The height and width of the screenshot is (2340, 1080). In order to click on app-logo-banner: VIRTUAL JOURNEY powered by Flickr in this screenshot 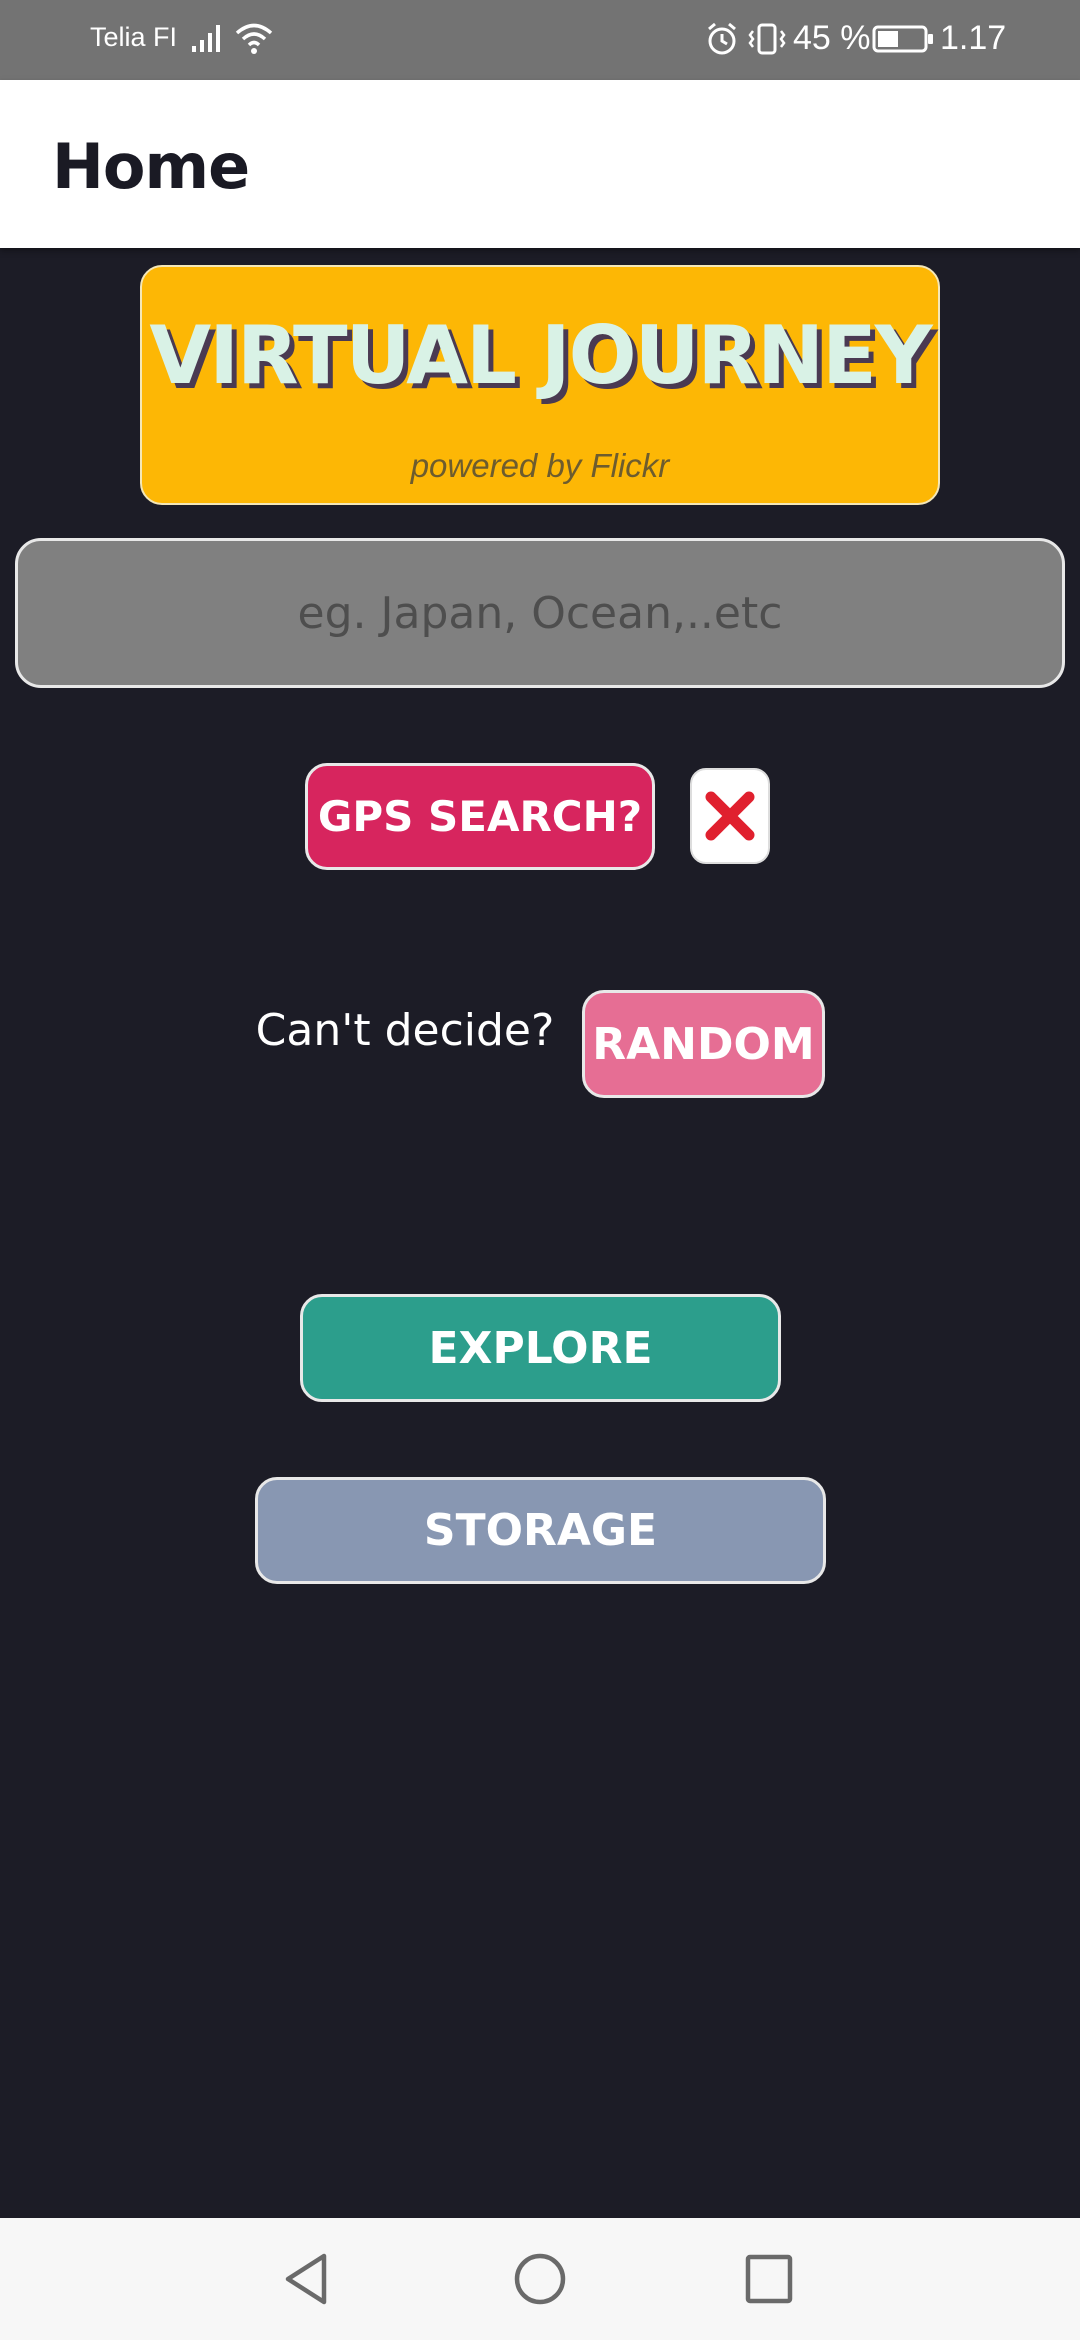, I will do `click(540, 385)`.